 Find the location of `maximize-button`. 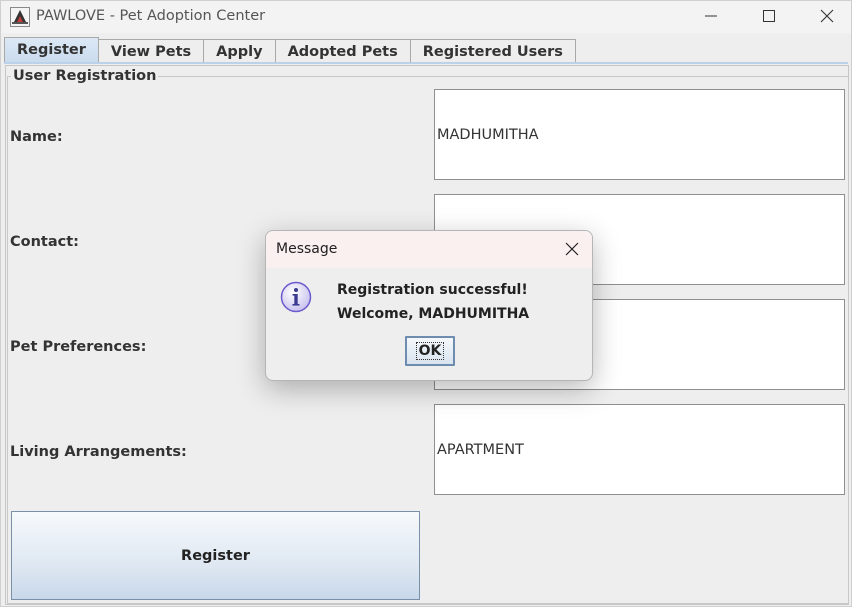

maximize-button is located at coordinates (769, 16).